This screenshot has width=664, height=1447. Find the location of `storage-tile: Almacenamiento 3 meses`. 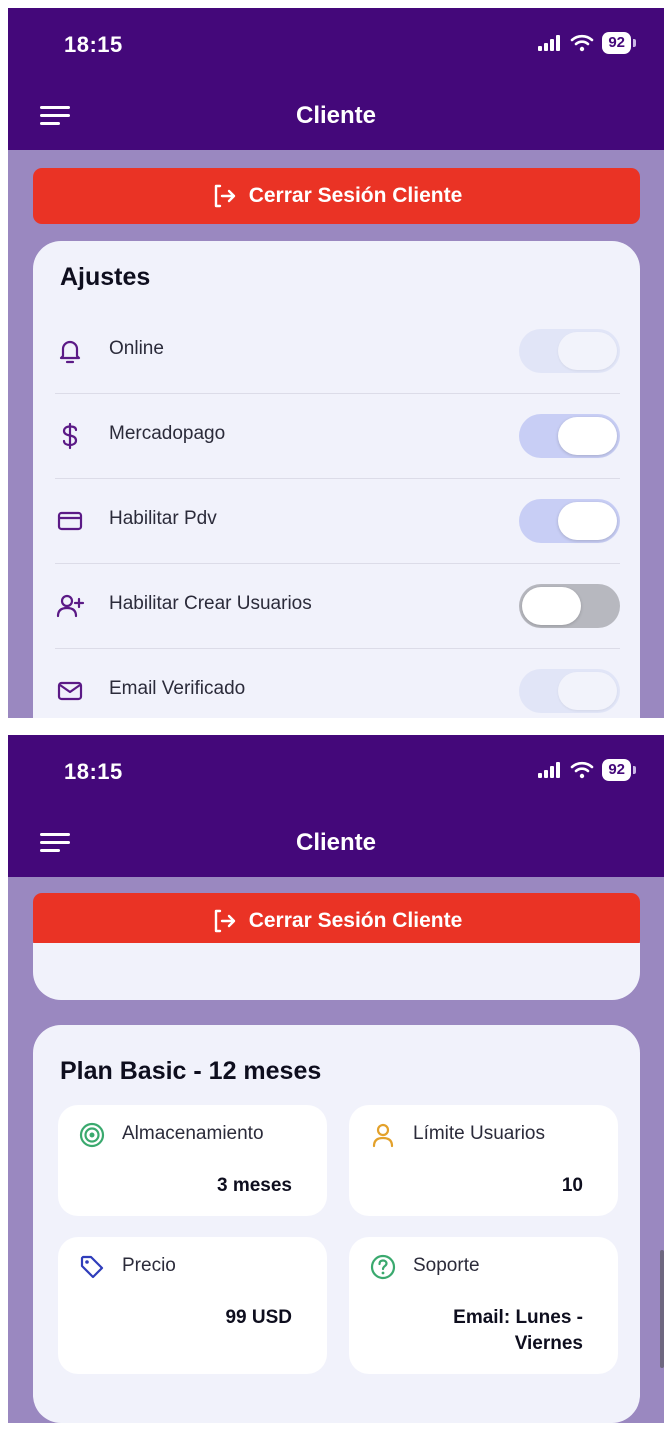

storage-tile: Almacenamiento 3 meses is located at coordinates (192, 1160).